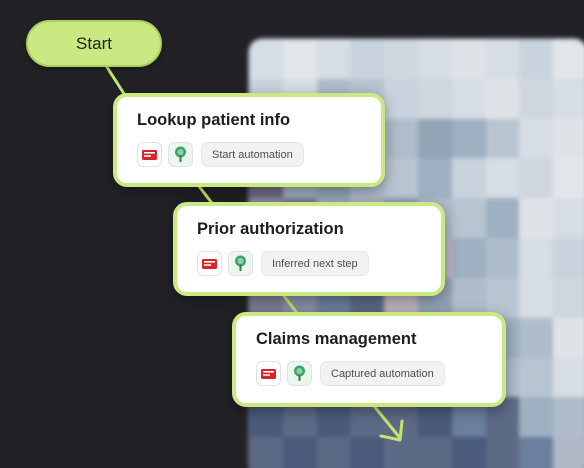 This screenshot has width=584, height=468. I want to click on start-node: Start, so click(94, 43).